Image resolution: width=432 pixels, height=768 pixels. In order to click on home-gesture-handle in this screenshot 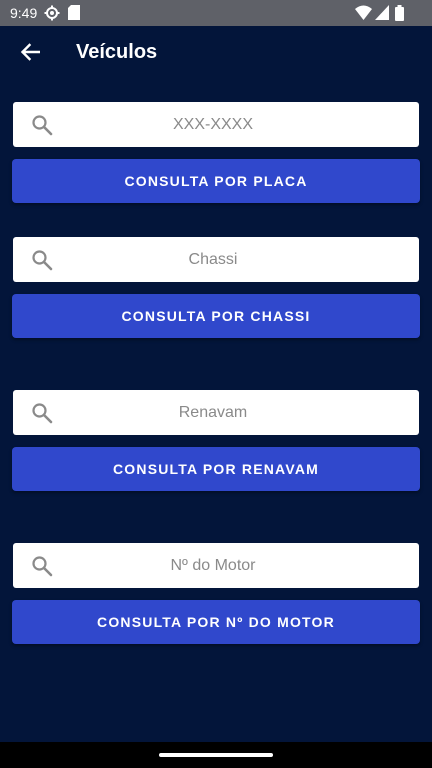, I will do `click(216, 755)`.